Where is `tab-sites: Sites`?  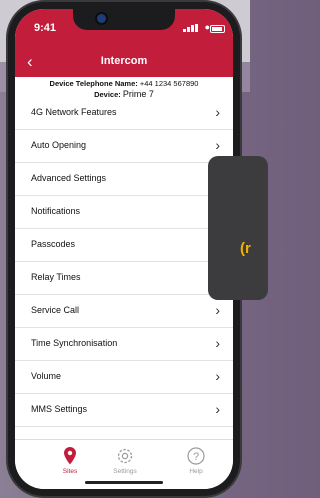
tab-sites: Sites is located at coordinates (70, 460).